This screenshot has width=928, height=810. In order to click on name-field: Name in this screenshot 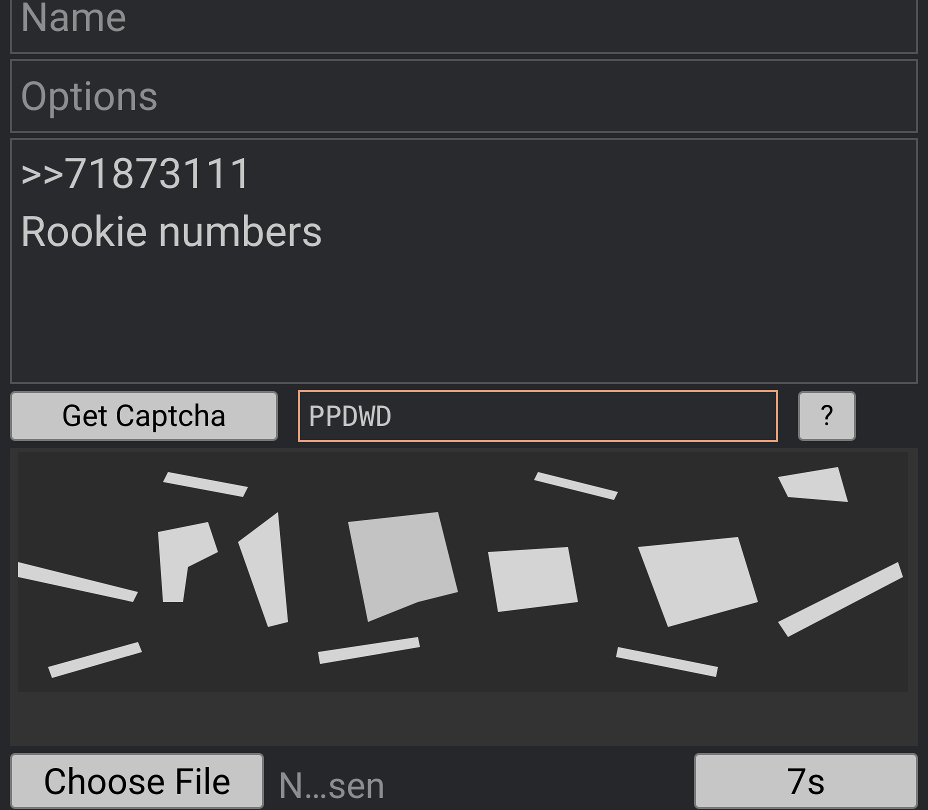, I will do `click(464, 27)`.